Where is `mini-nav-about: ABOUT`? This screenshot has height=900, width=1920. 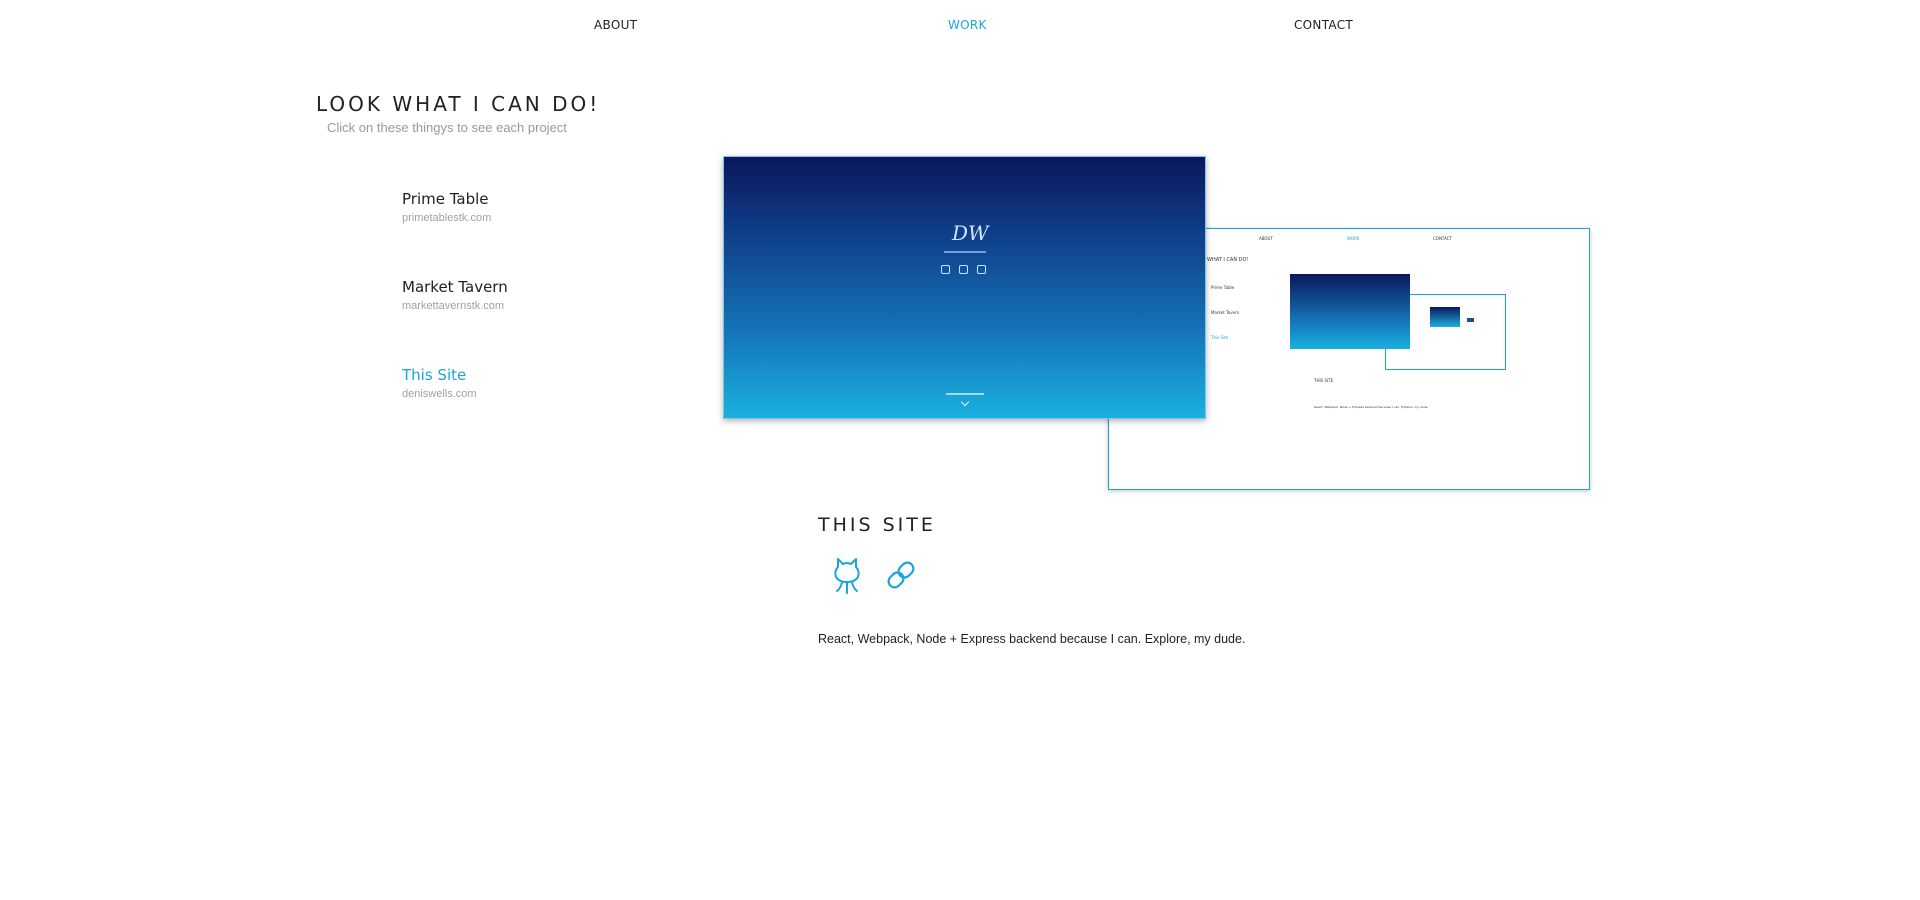 mini-nav-about: ABOUT is located at coordinates (1266, 238).